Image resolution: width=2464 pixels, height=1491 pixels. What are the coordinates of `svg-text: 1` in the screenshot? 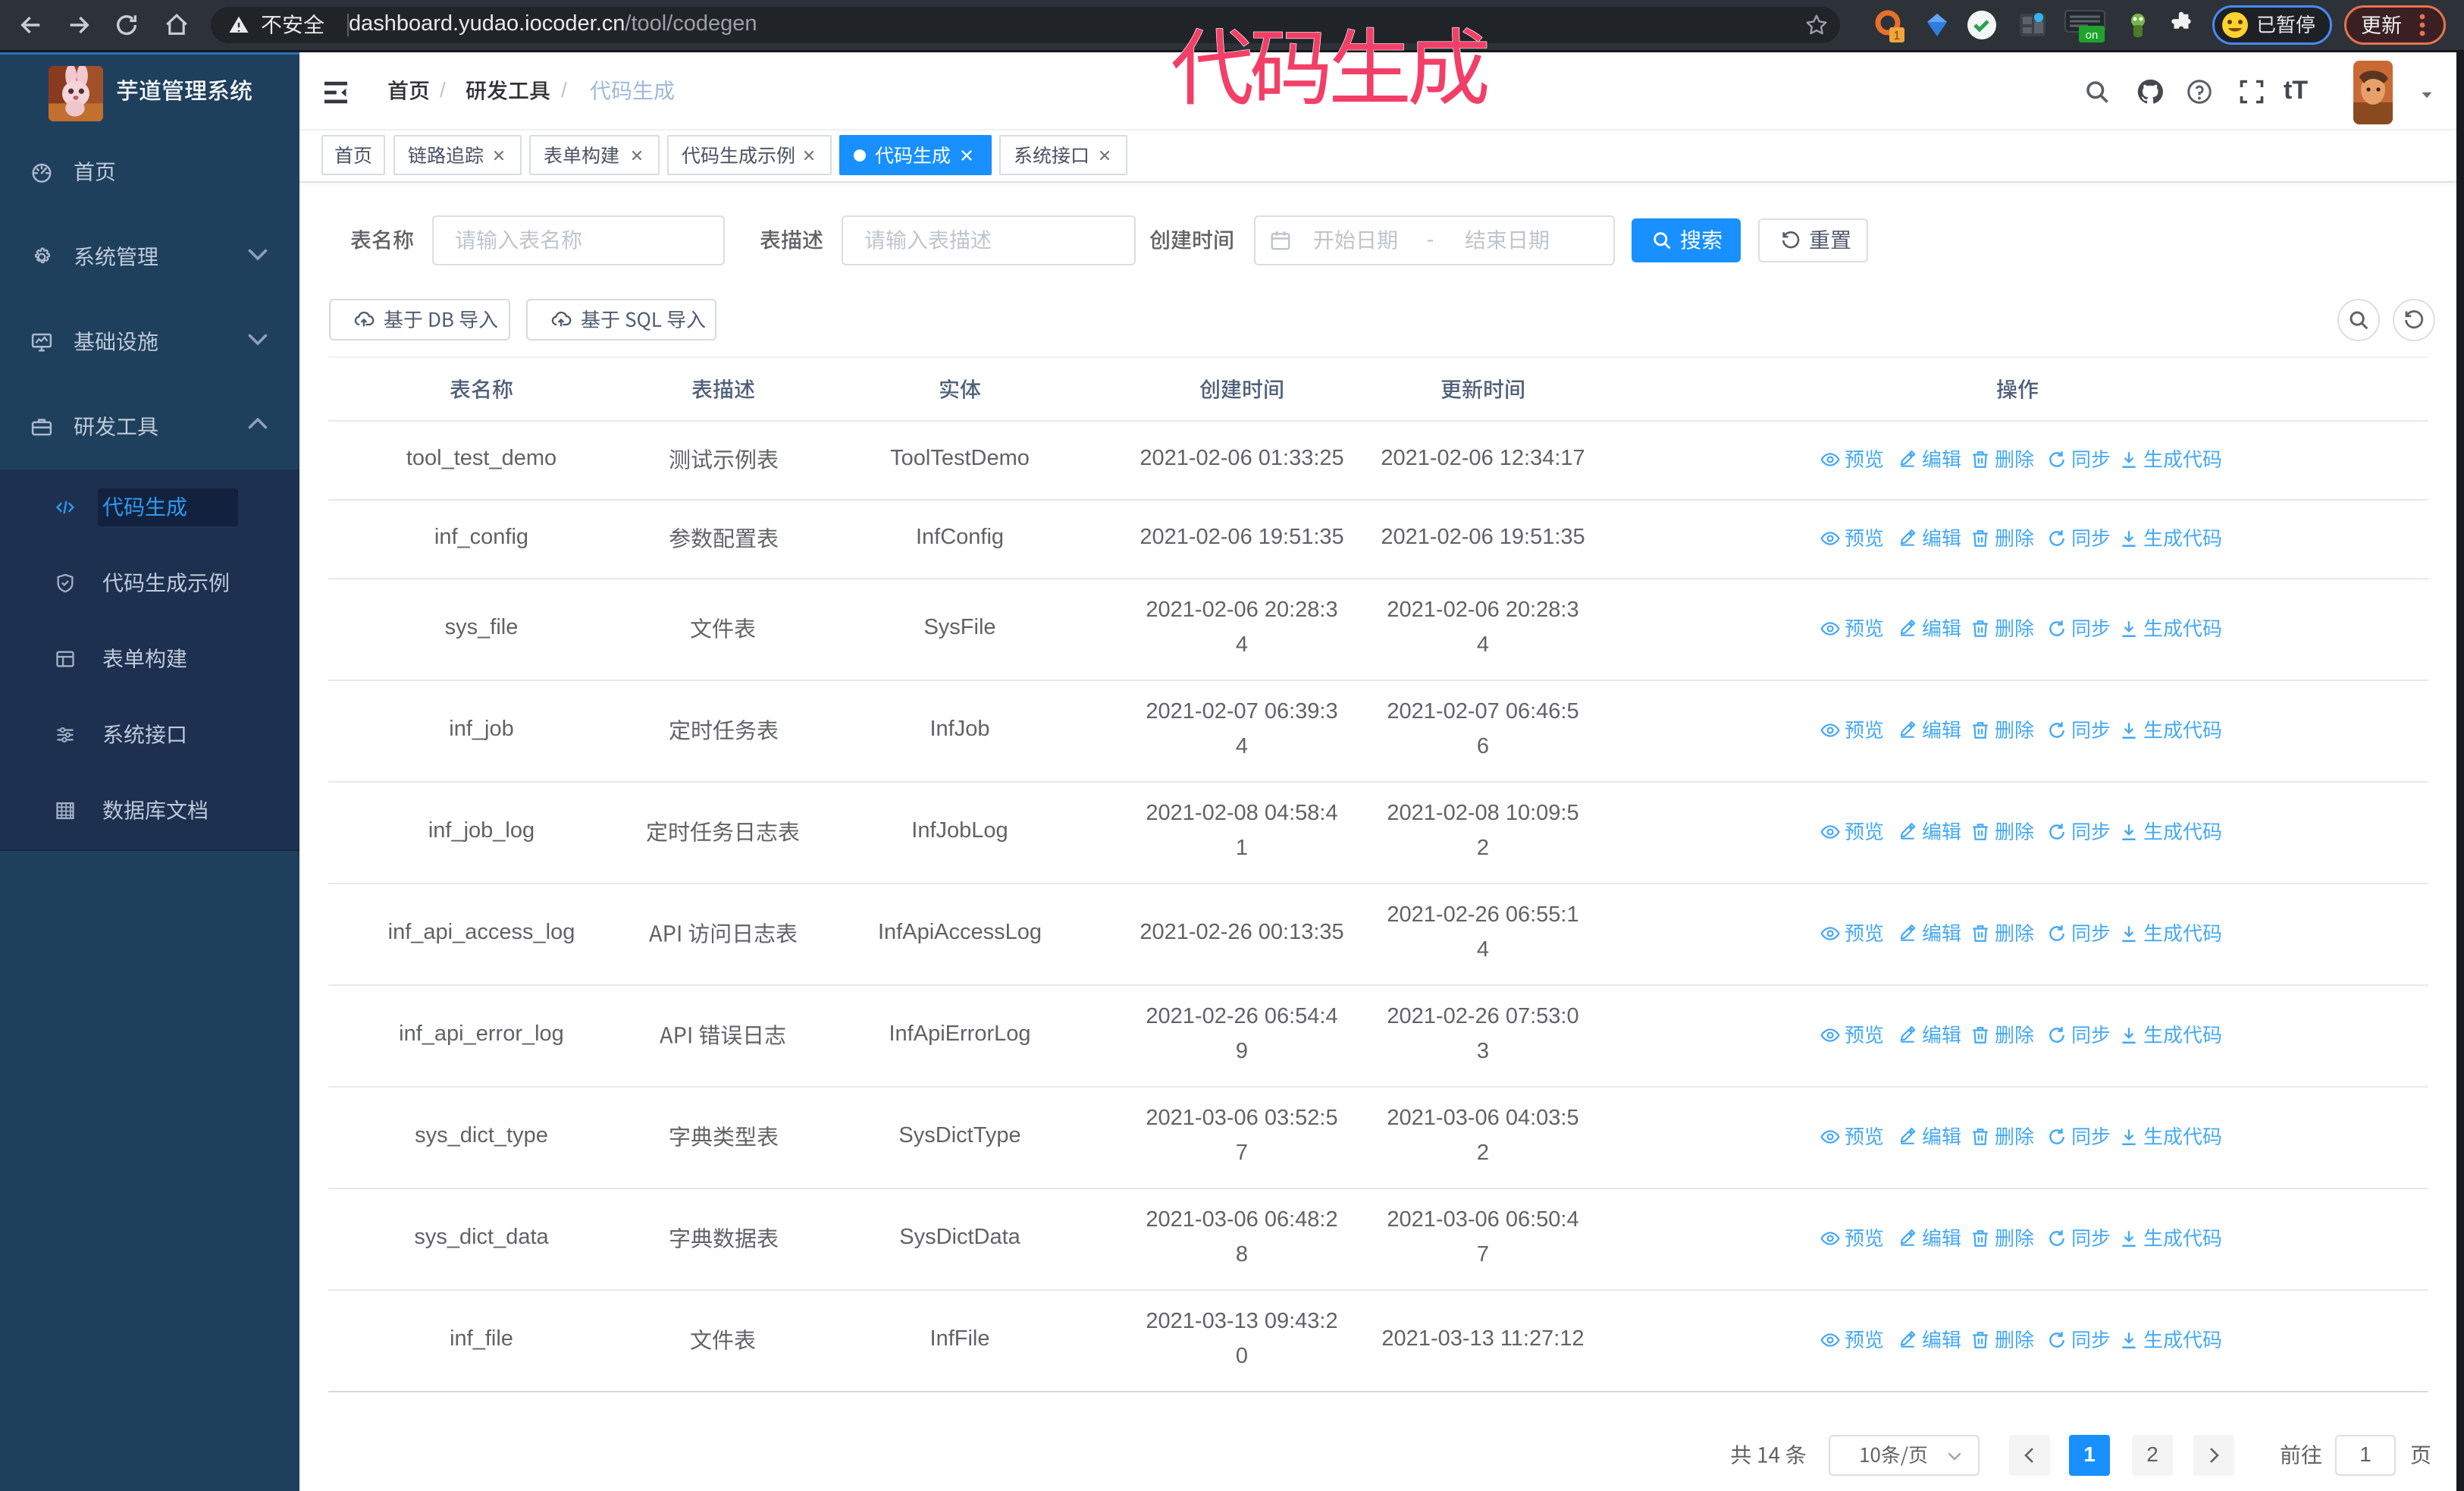 It's located at (1898, 36).